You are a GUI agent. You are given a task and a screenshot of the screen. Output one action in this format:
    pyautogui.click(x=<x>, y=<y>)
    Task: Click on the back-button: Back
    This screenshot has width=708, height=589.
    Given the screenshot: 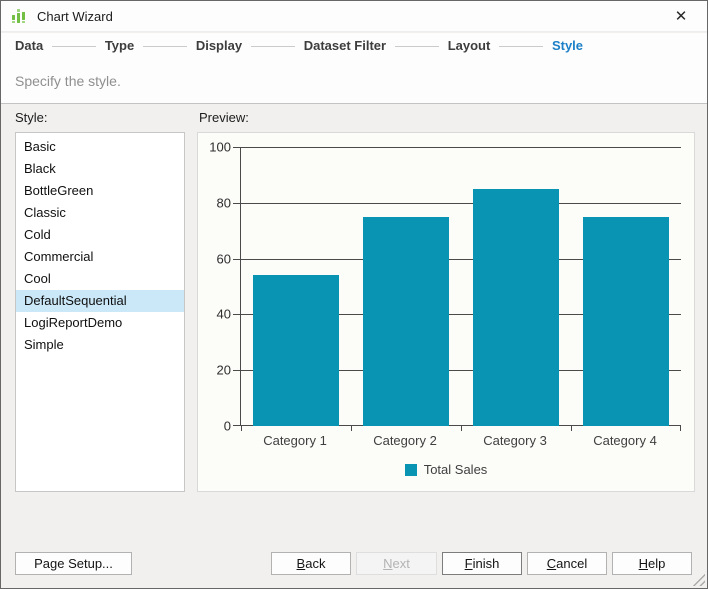 What is the action you would take?
    pyautogui.click(x=311, y=563)
    